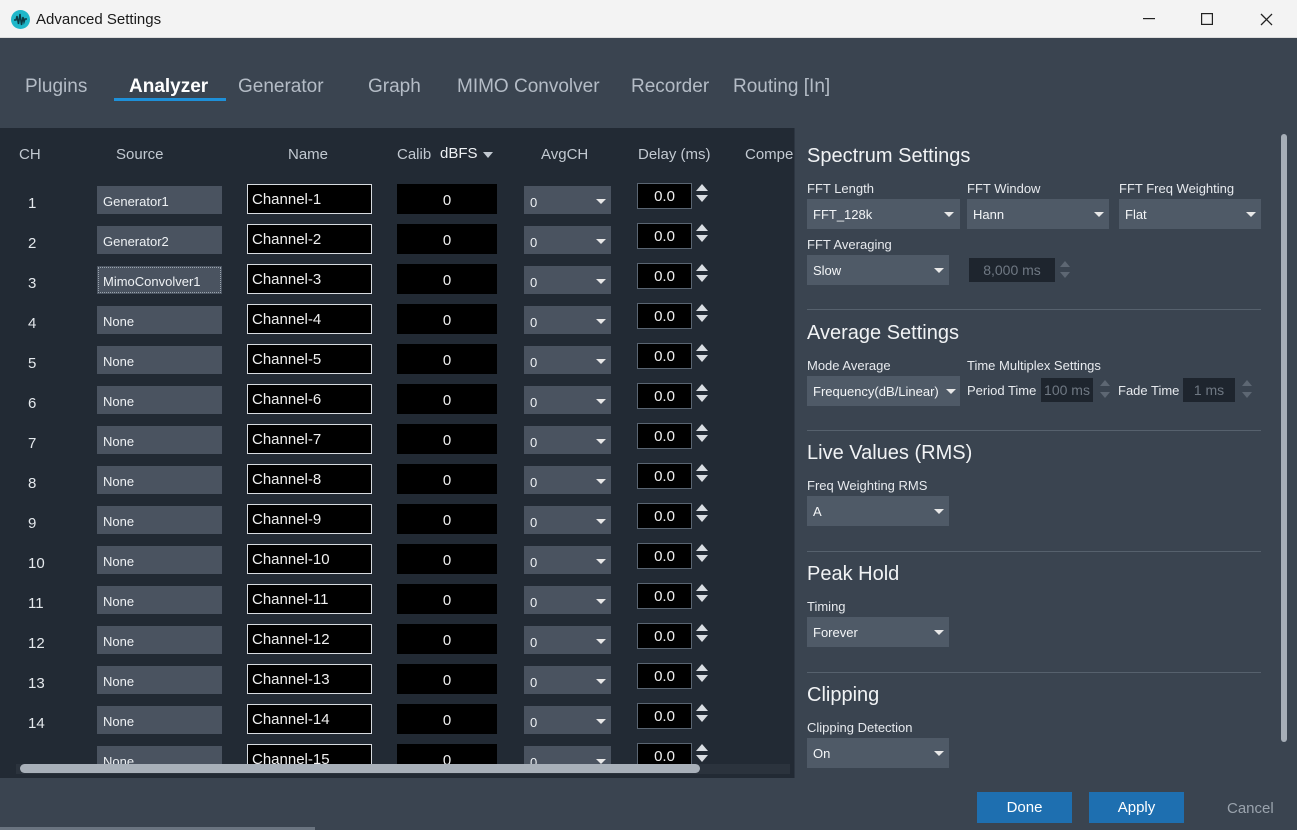  I want to click on channel-name-input: Channel-7, so click(309, 439).